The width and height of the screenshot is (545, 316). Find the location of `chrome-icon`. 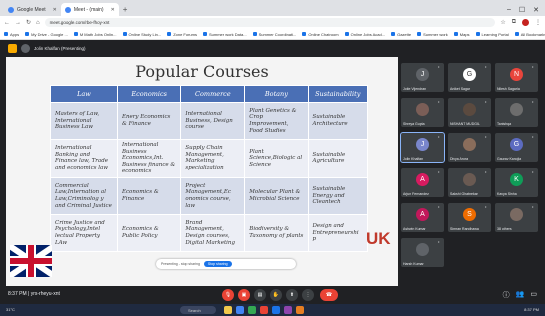

chrome-icon is located at coordinates (240, 310).